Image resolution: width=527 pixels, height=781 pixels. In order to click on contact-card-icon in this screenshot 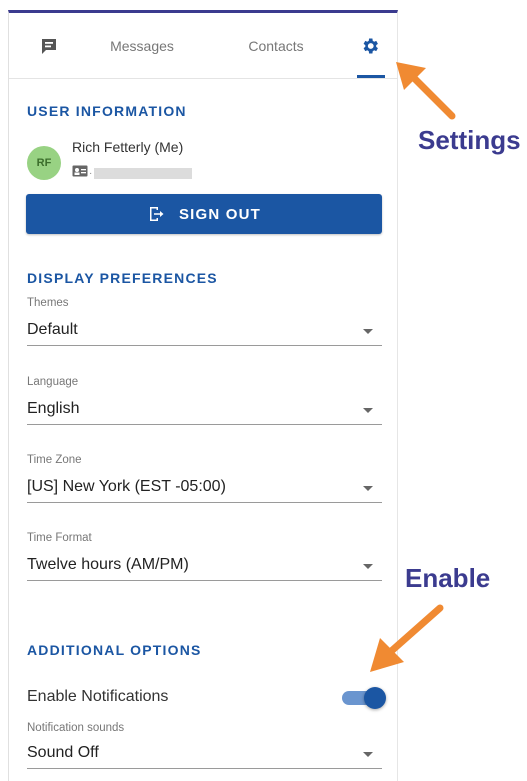, I will do `click(80, 171)`.